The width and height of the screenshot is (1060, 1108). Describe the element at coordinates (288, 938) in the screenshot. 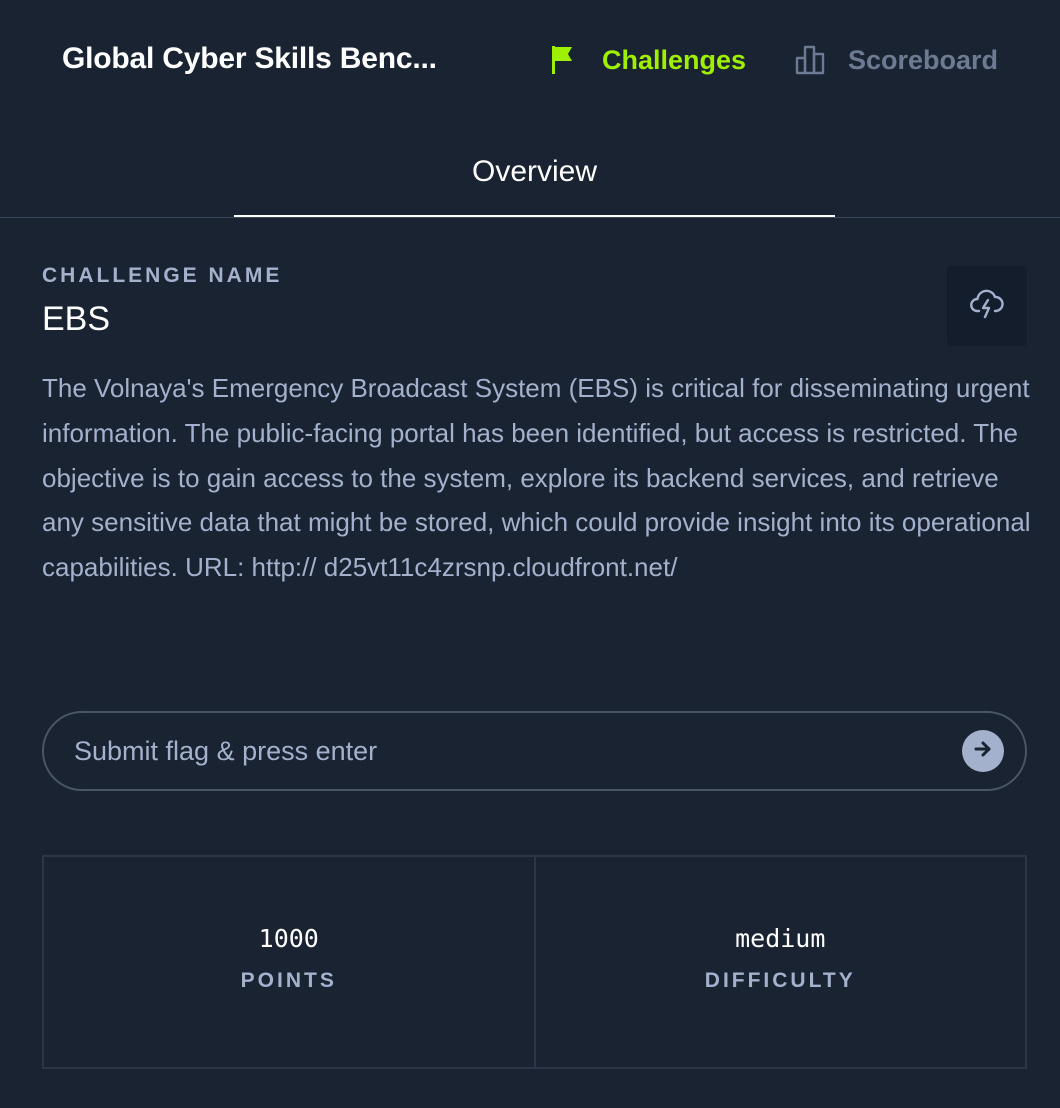

I see `points-value: 1000` at that location.